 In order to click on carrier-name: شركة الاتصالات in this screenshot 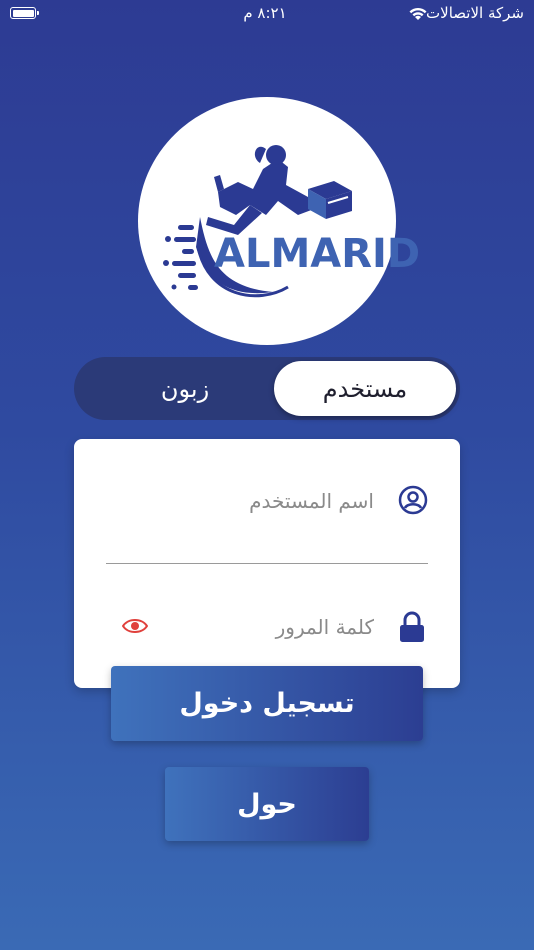, I will do `click(475, 13)`.